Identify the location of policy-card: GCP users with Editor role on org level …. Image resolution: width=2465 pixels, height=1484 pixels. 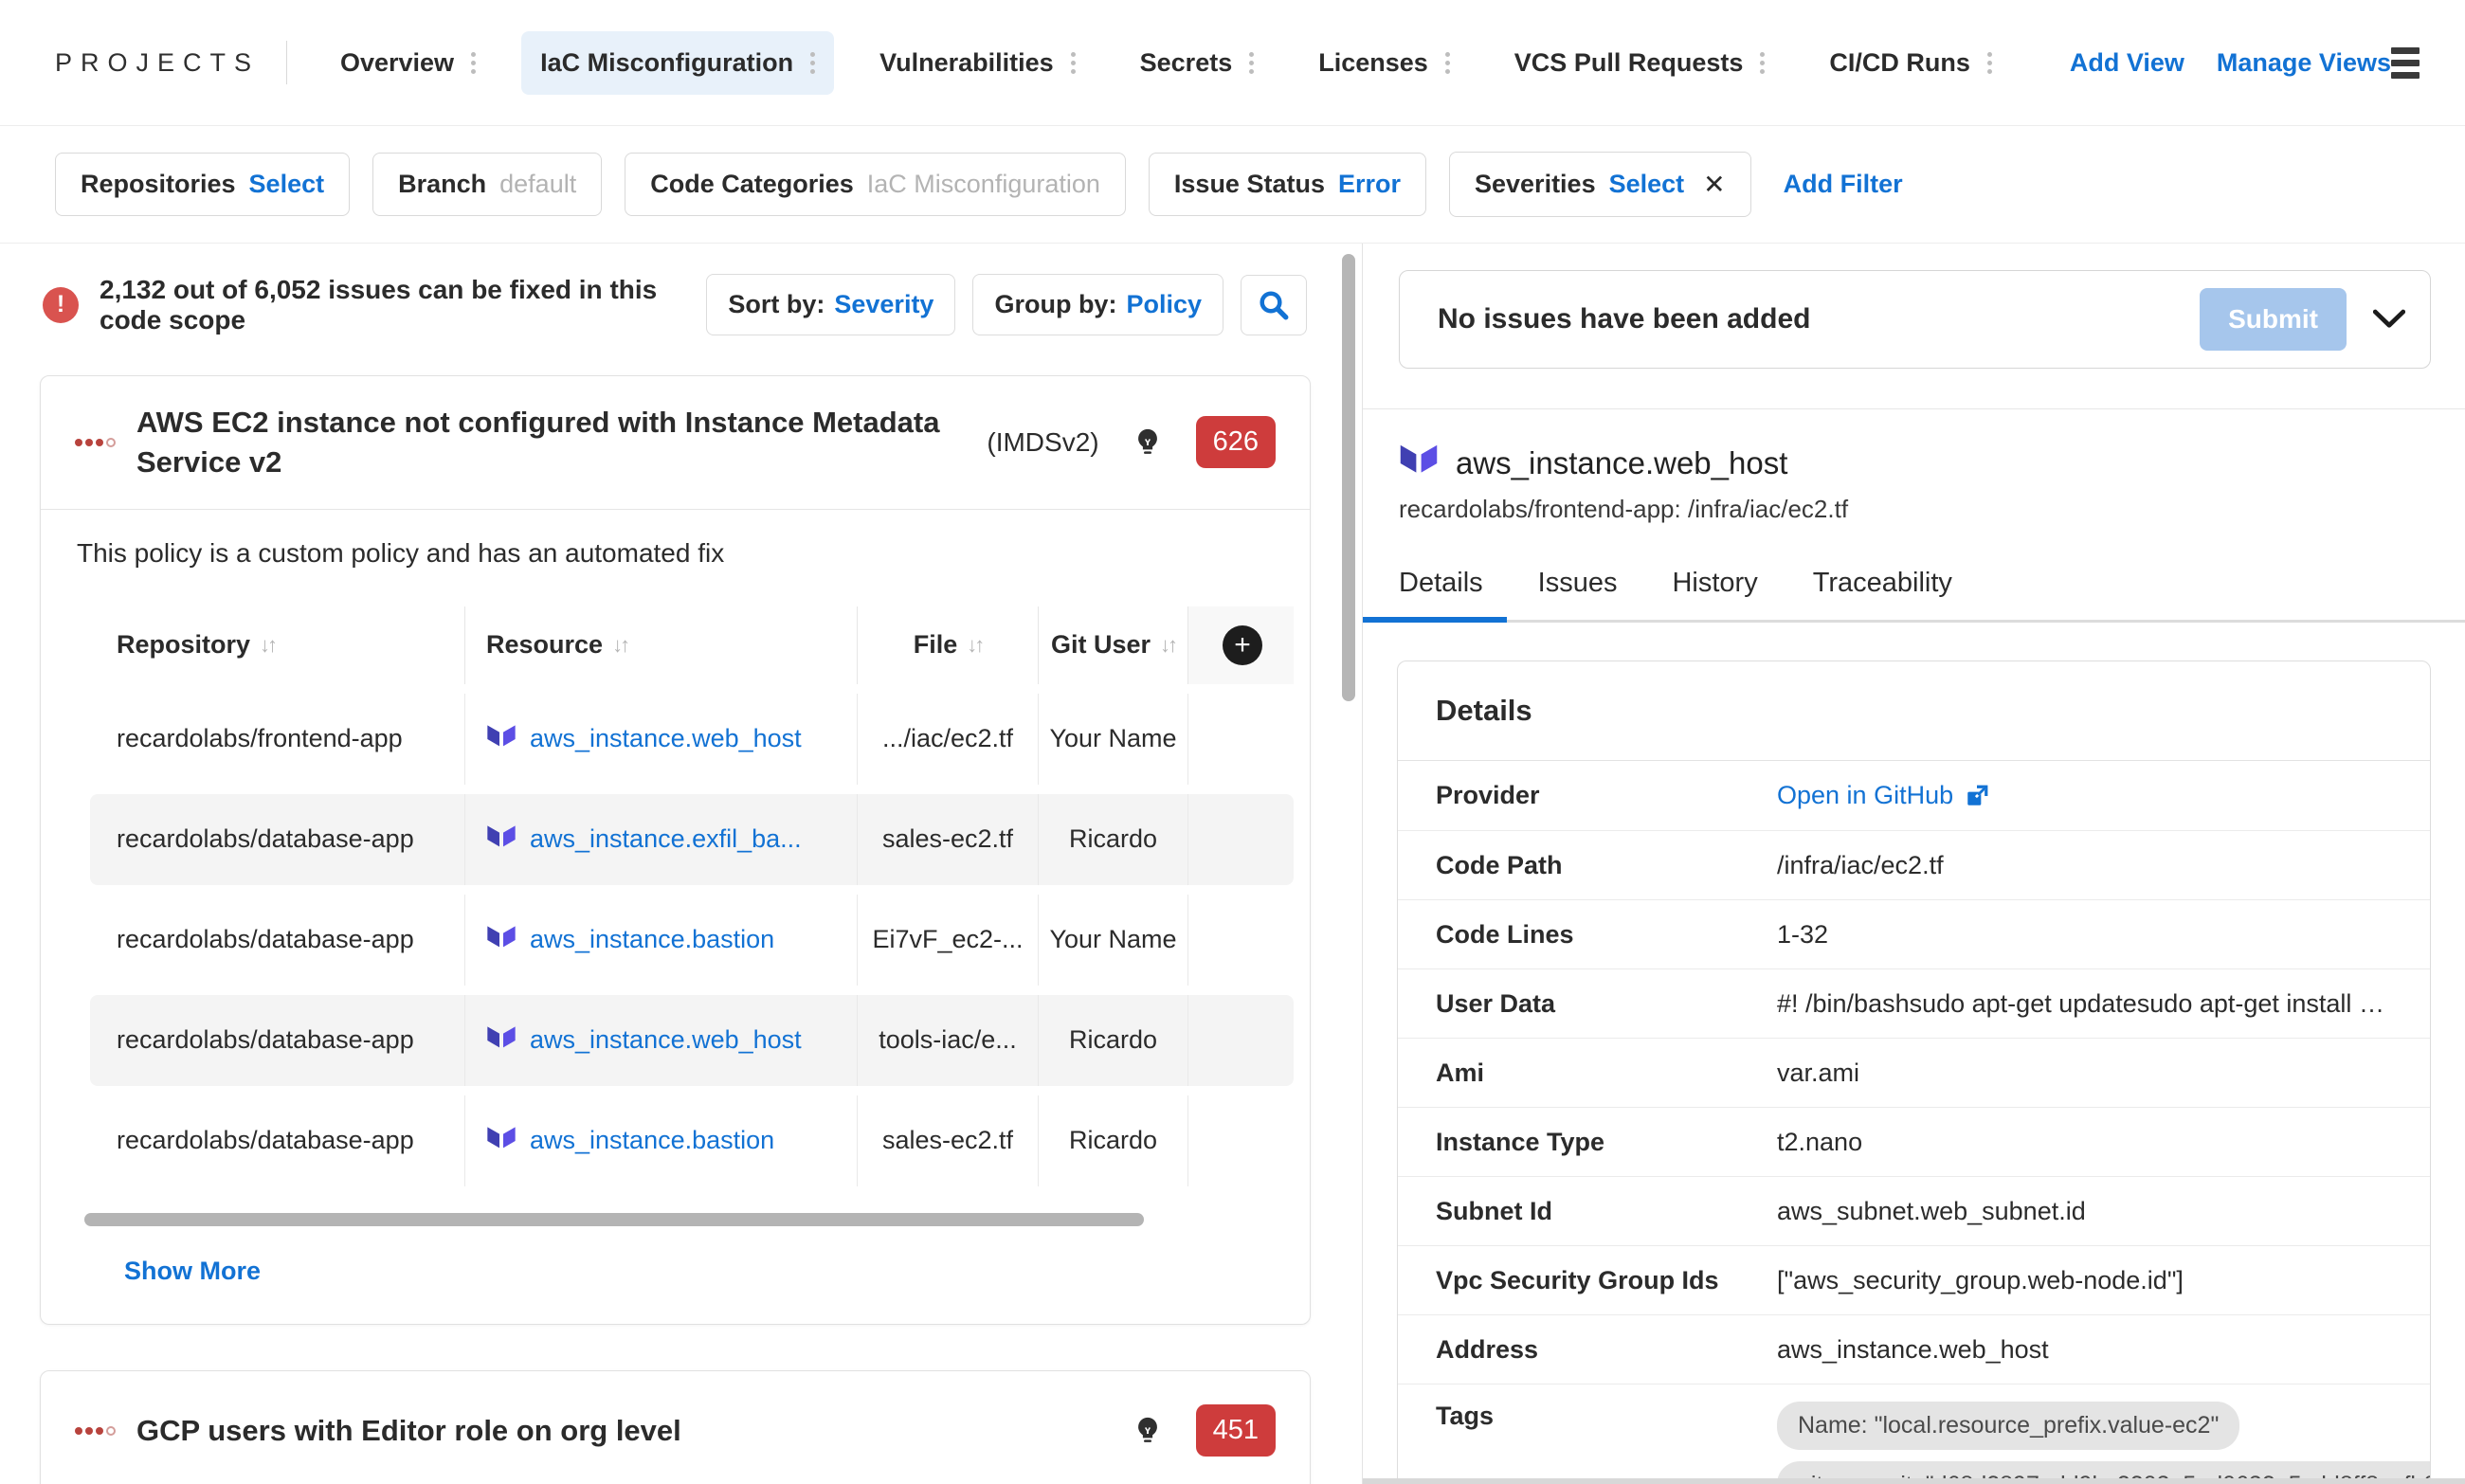
(675, 1426).